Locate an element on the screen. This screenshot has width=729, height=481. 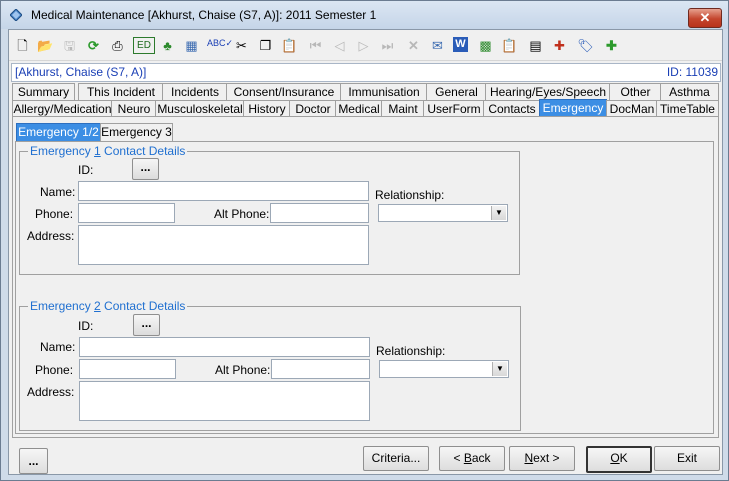
tab-immunisation: Immunisation is located at coordinates (384, 92).